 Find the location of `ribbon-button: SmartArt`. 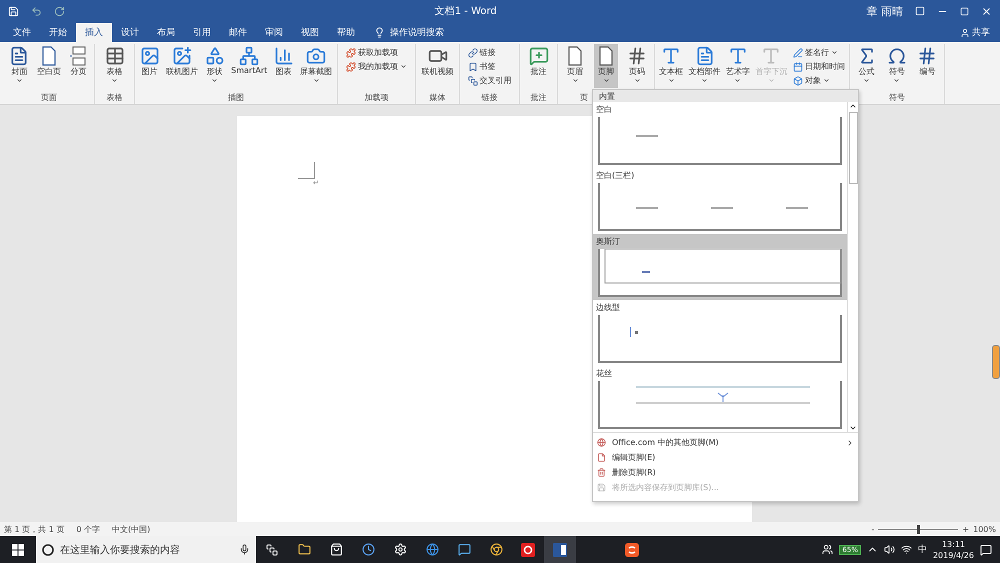

ribbon-button: SmartArt is located at coordinates (249, 66).